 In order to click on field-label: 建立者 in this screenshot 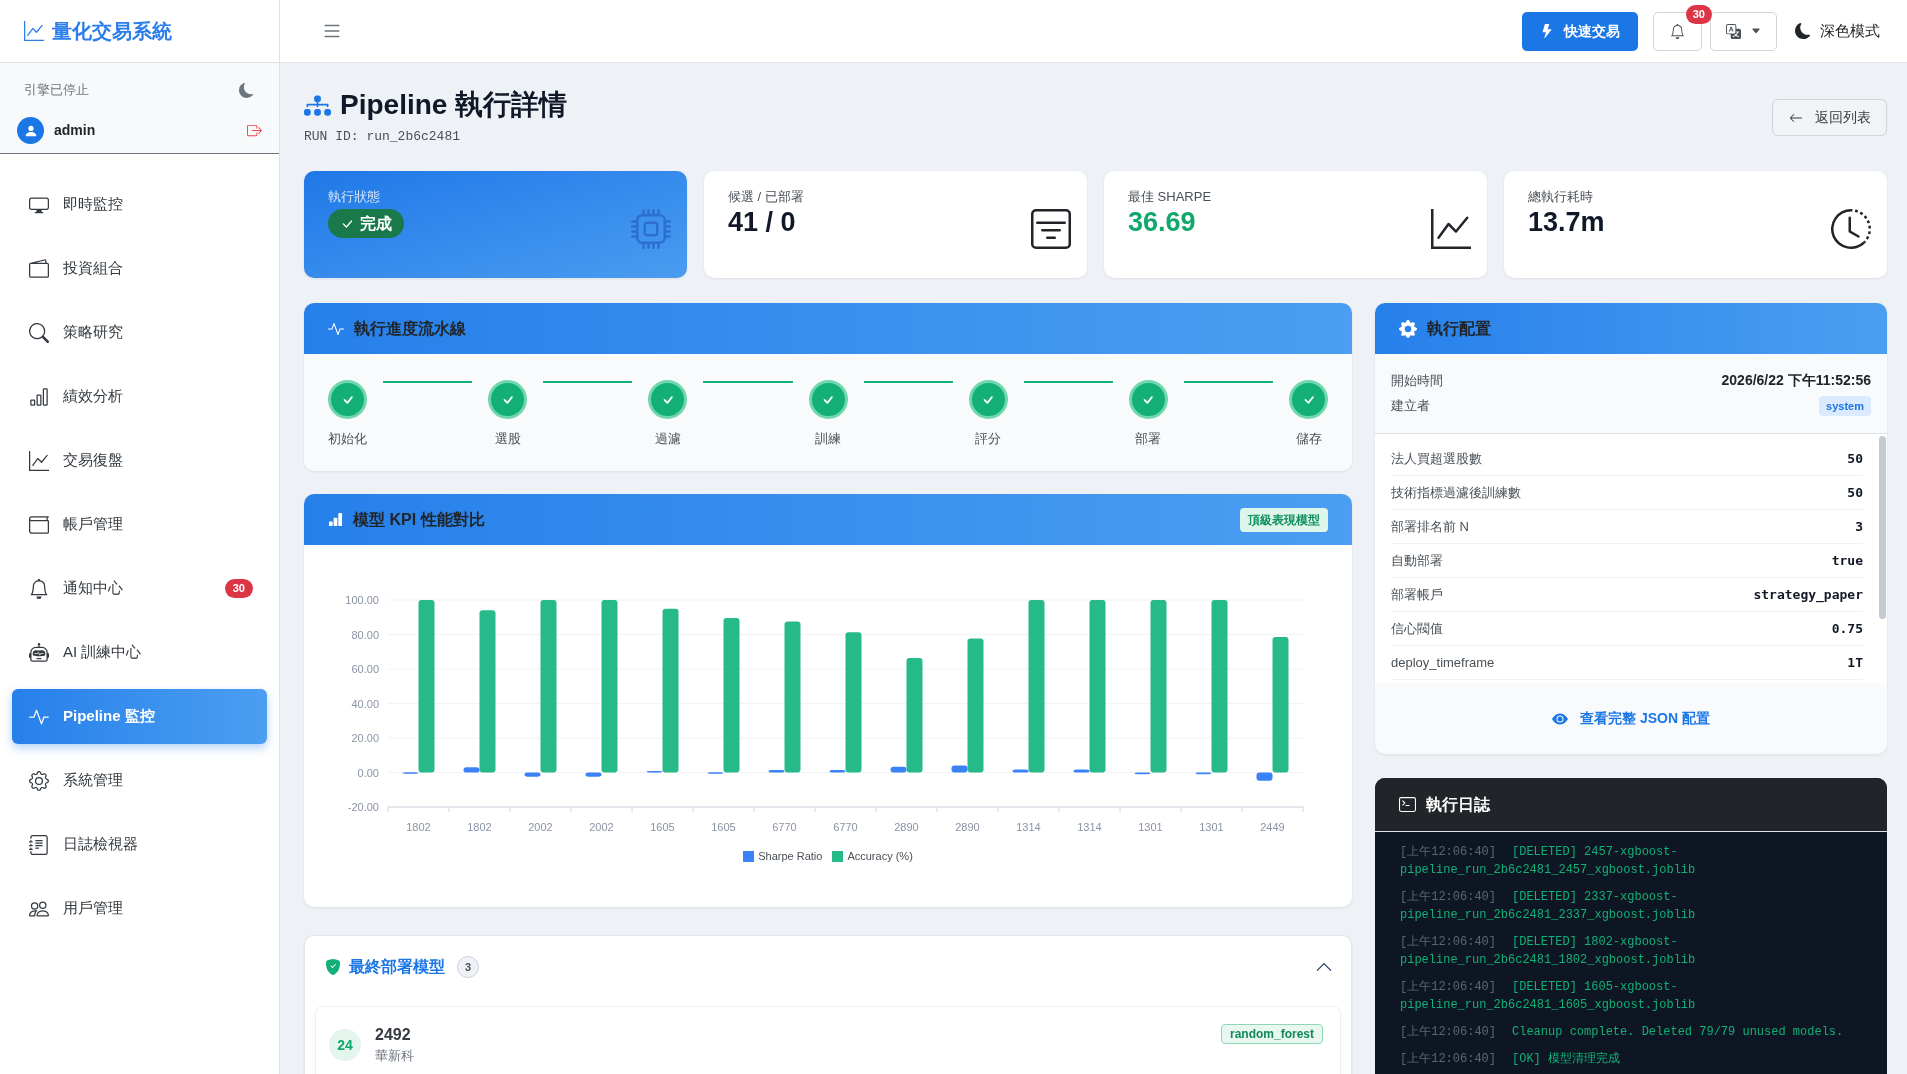, I will do `click(1410, 405)`.